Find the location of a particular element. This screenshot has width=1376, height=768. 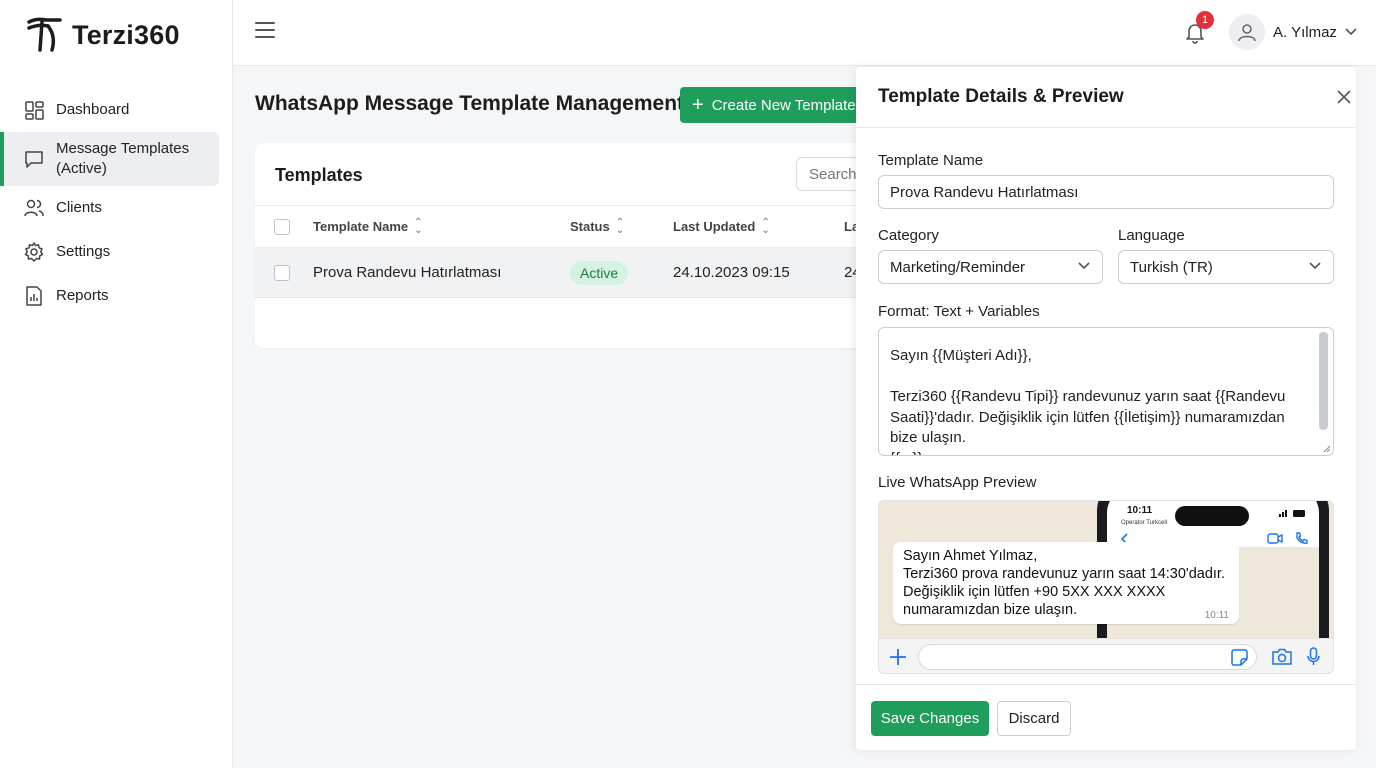

topbar: 1 A. Yılmaz is located at coordinates (804, 33).